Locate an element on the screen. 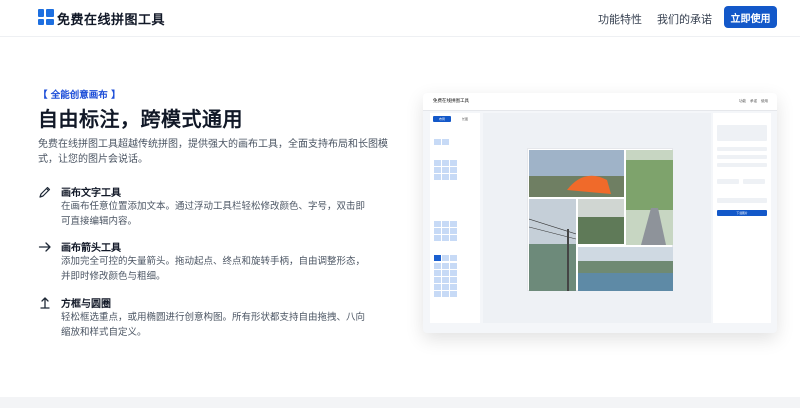  preview-nav-item: 承诺 is located at coordinates (753, 101).